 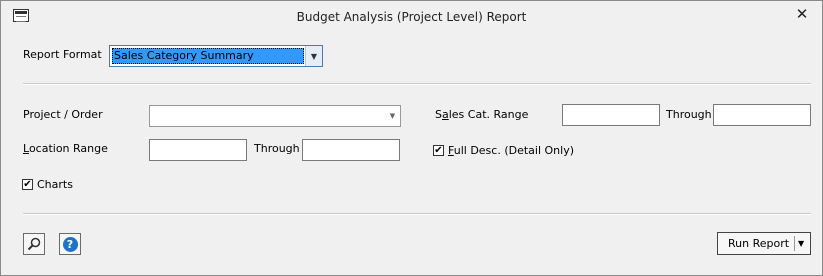 What do you see at coordinates (417, 214) in the screenshot?
I see `divider-bottom` at bounding box center [417, 214].